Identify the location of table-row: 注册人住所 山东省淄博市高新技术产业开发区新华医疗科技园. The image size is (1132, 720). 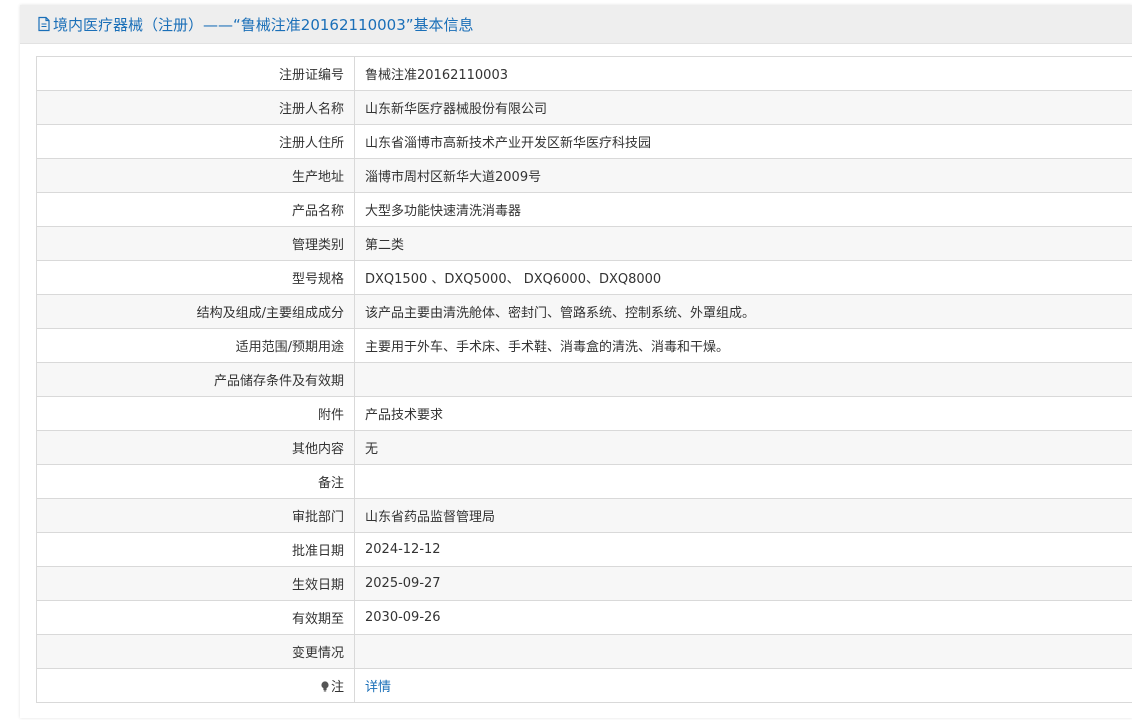
(584, 141).